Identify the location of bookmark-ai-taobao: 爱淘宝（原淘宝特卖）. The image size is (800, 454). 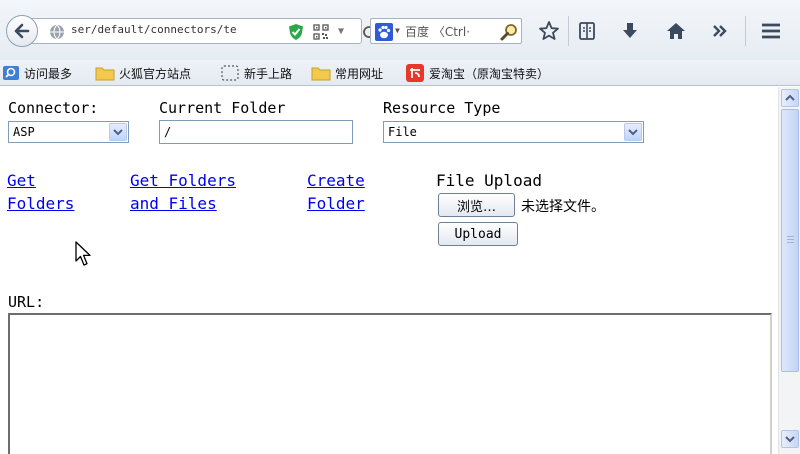
(477, 73).